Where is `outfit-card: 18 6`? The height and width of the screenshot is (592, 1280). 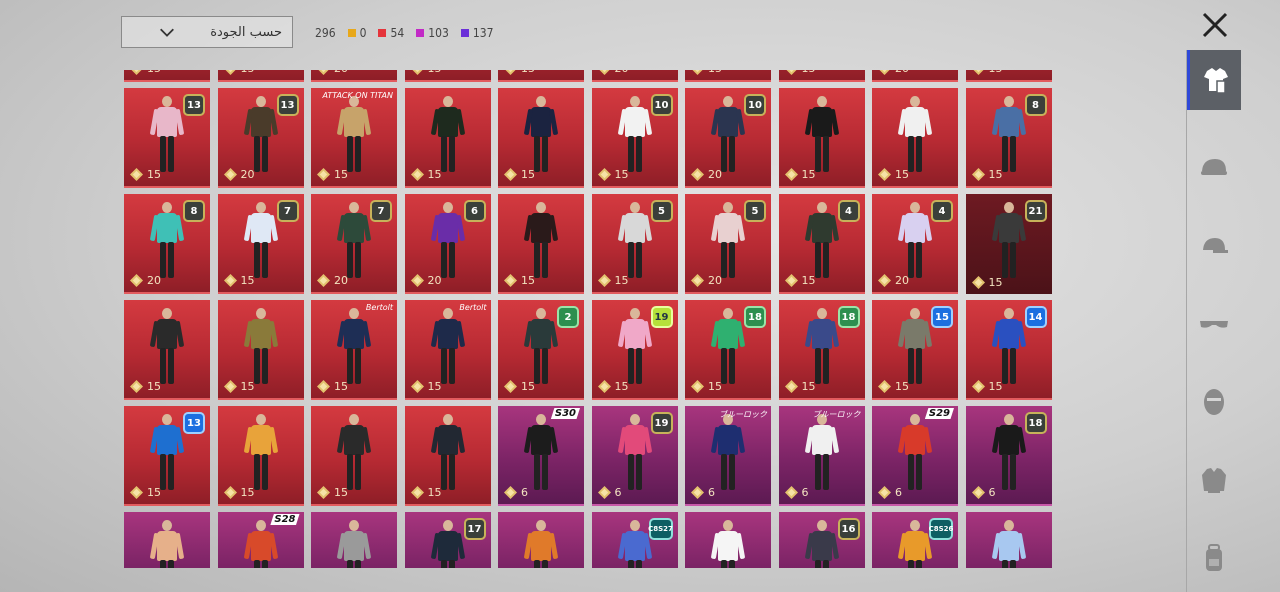 outfit-card: 18 6 is located at coordinates (1008, 456).